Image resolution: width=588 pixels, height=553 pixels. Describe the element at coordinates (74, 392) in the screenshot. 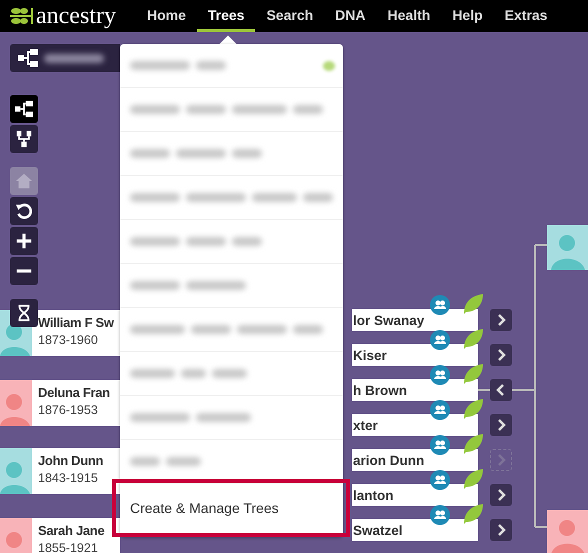

I see `person-name: Deluna Fran` at that location.